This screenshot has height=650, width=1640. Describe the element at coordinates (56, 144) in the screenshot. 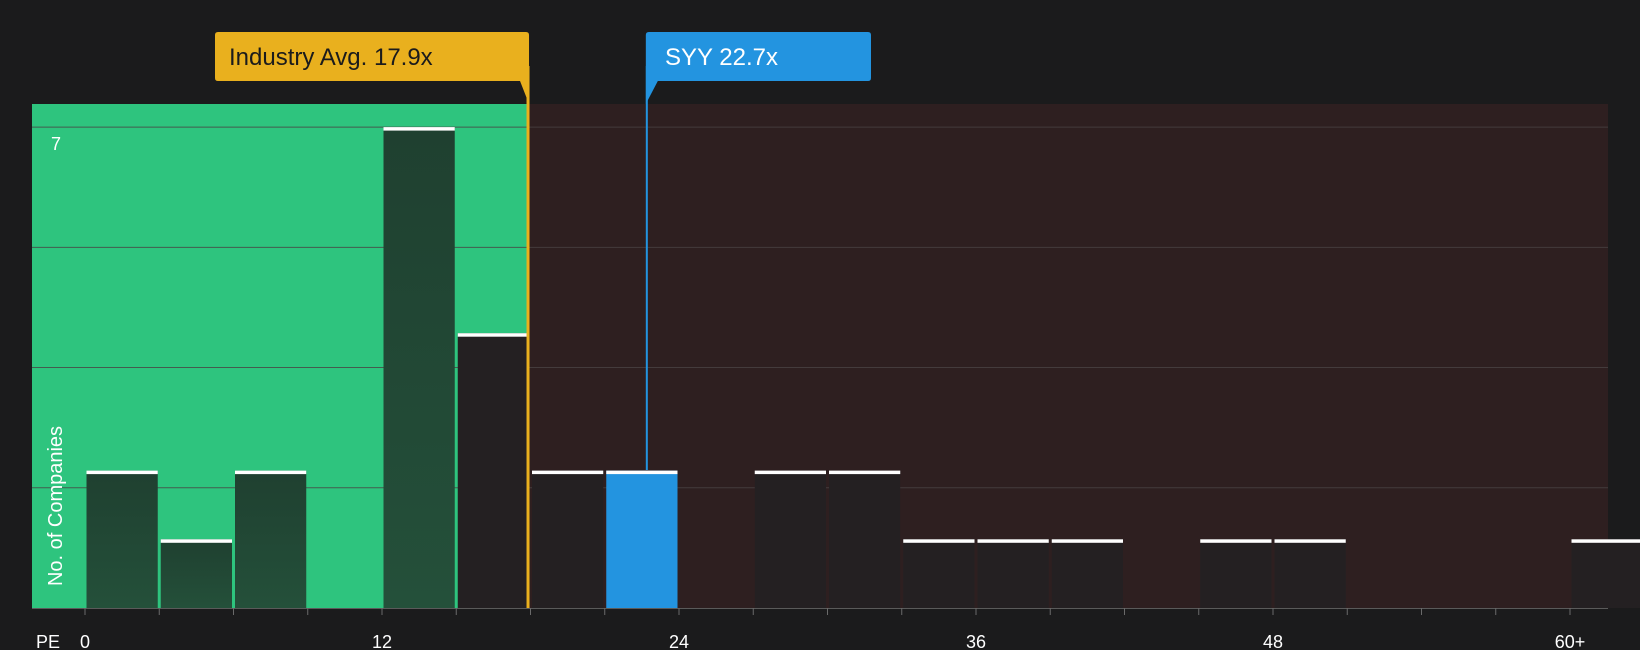

I see `y-tick-label: 7` at that location.